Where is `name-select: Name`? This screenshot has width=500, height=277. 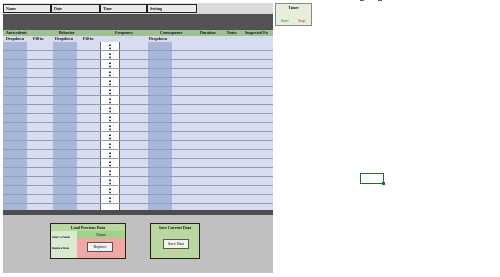
name-select: Name is located at coordinates (101, 234).